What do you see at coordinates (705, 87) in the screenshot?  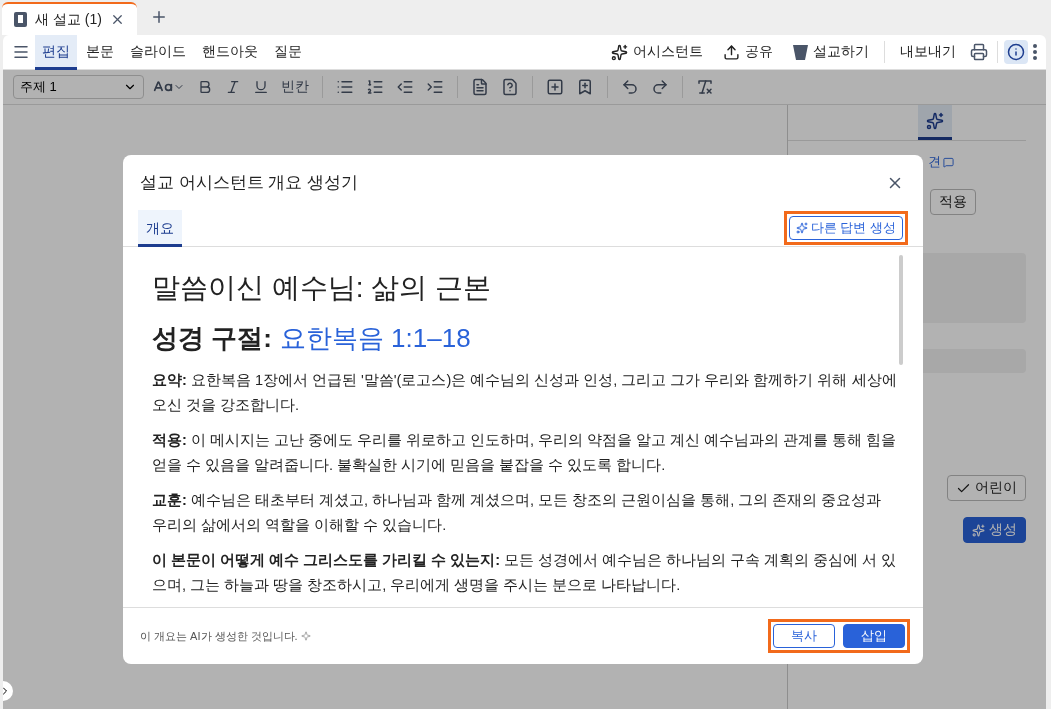 I see `clear-format-icon` at bounding box center [705, 87].